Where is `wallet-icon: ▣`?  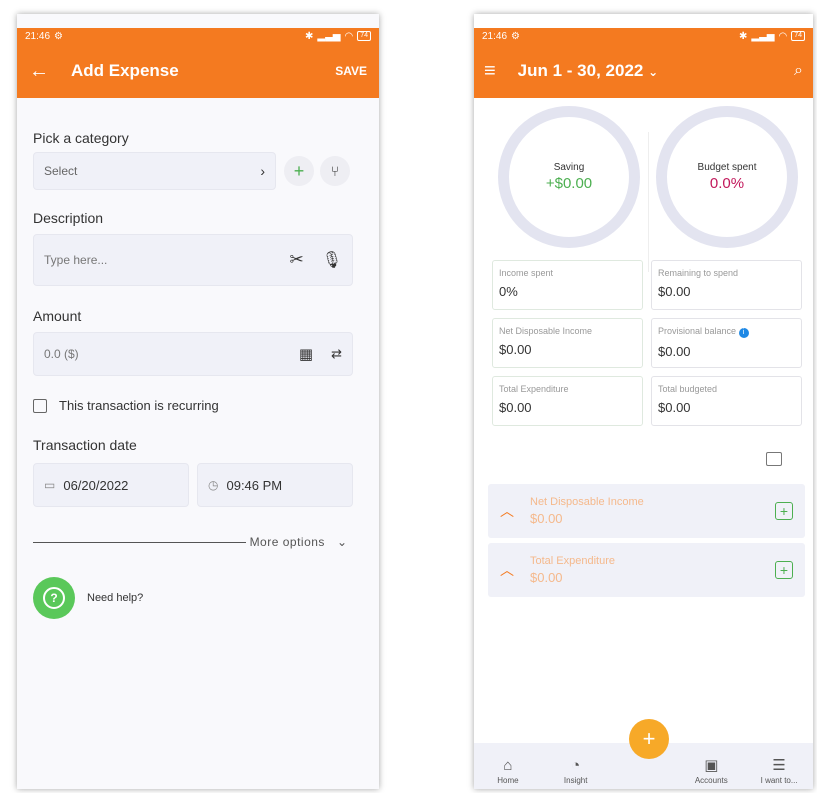
wallet-icon: ▣ is located at coordinates (711, 765).